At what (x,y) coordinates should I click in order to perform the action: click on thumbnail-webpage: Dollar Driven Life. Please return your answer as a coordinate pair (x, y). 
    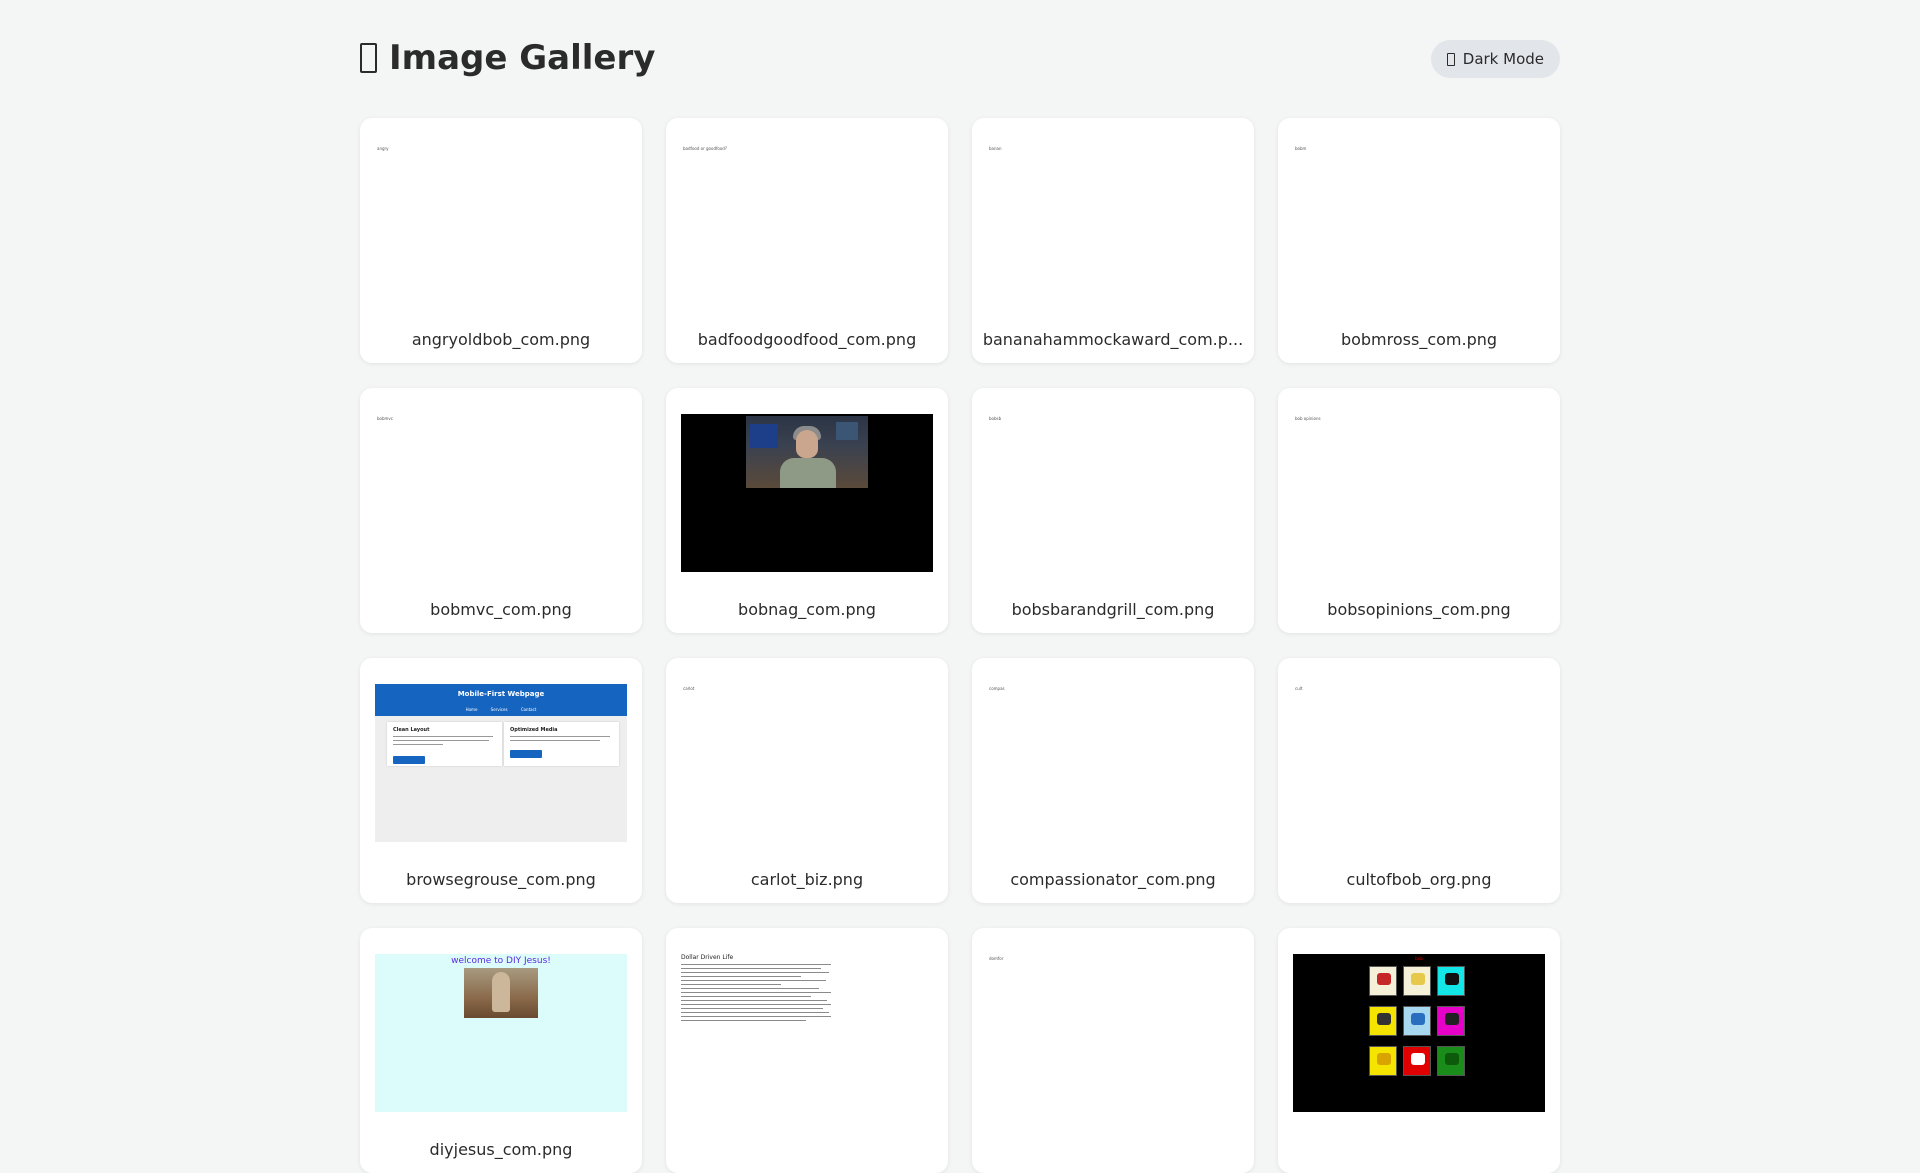
    Looking at the image, I should click on (807, 1033).